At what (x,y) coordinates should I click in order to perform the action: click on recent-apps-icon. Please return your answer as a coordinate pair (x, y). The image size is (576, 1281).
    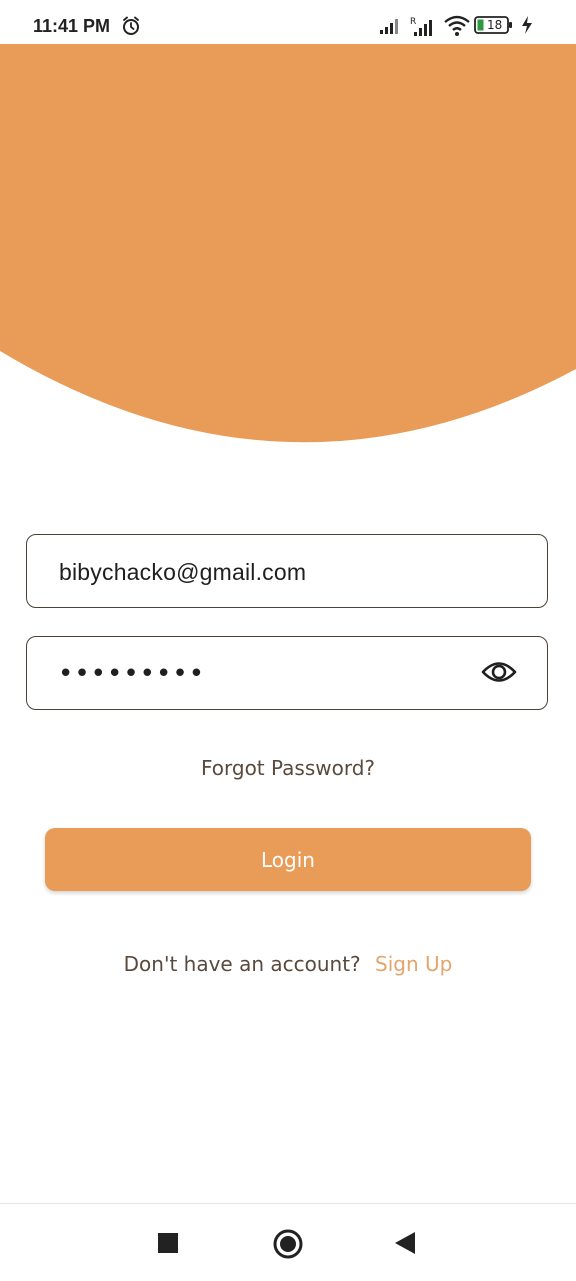
    Looking at the image, I should click on (168, 1245).